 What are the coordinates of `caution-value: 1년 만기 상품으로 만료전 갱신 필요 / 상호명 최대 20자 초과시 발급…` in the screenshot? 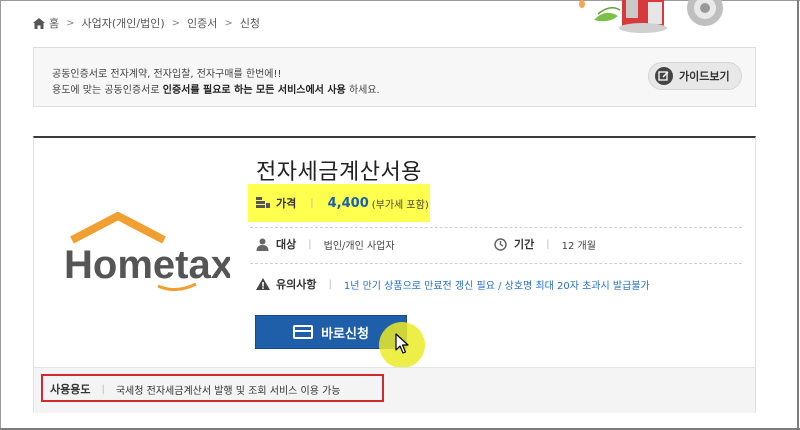 It's located at (496, 286).